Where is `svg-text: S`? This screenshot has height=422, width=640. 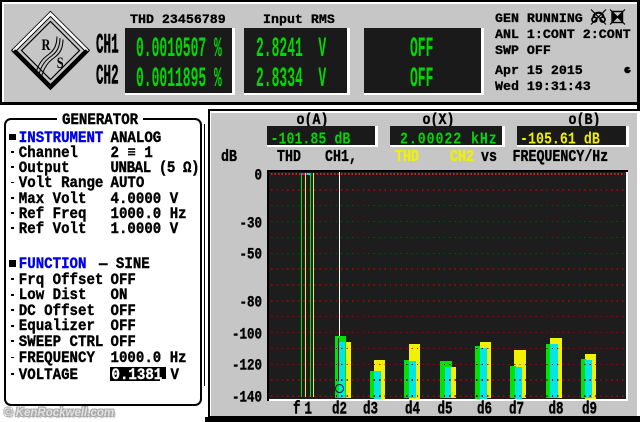 svg-text: S is located at coordinates (60, 64).